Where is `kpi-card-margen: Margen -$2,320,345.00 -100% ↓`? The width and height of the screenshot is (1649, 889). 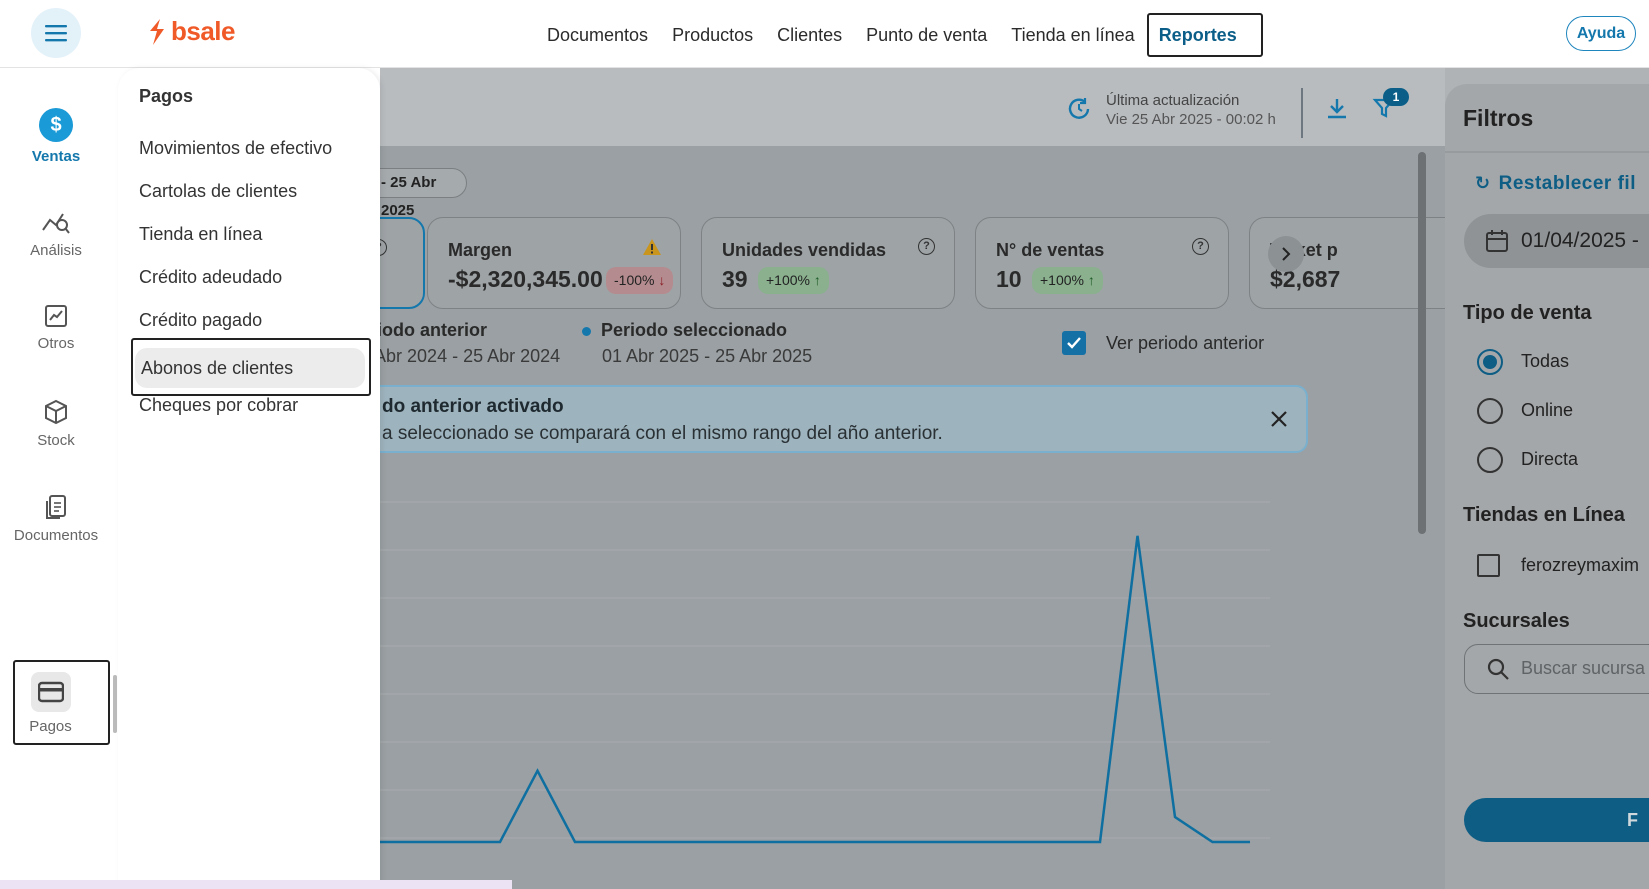 kpi-card-margen: Margen -$2,320,345.00 -100% ↓ is located at coordinates (554, 263).